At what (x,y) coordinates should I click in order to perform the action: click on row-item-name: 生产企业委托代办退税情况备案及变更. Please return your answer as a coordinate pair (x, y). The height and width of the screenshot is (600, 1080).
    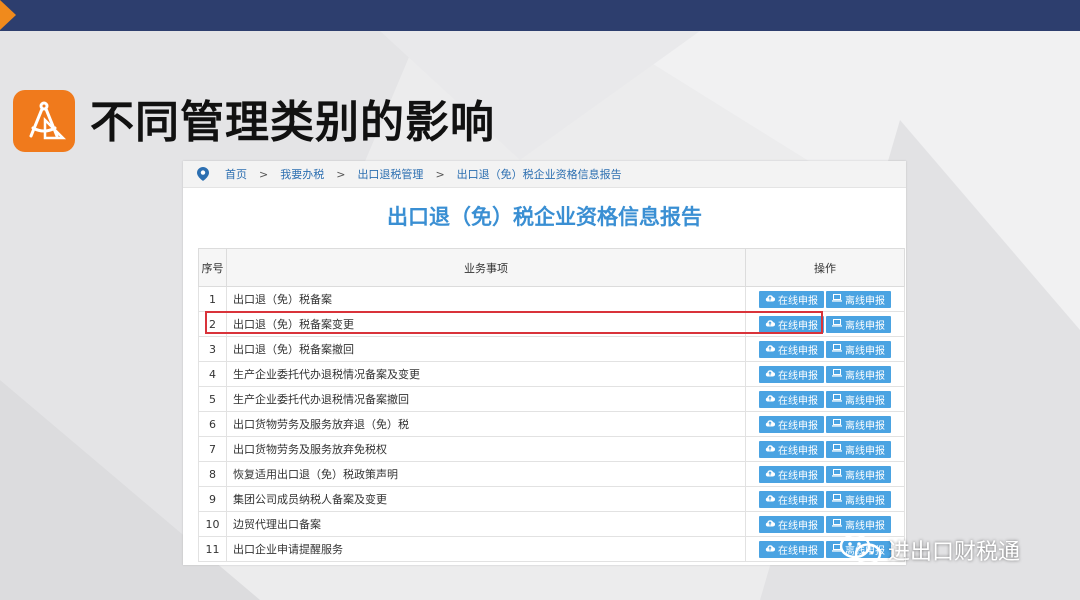
    Looking at the image, I should click on (486, 374).